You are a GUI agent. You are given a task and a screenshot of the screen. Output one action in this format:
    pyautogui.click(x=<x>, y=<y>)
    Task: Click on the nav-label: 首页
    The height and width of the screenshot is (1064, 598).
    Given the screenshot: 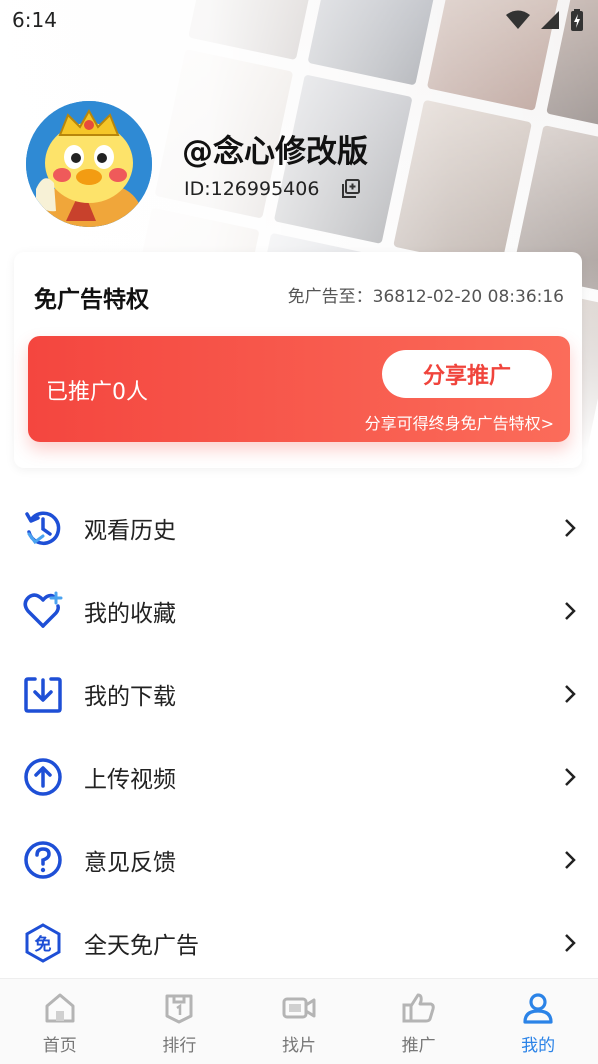 What is the action you would take?
    pyautogui.click(x=59, y=1046)
    